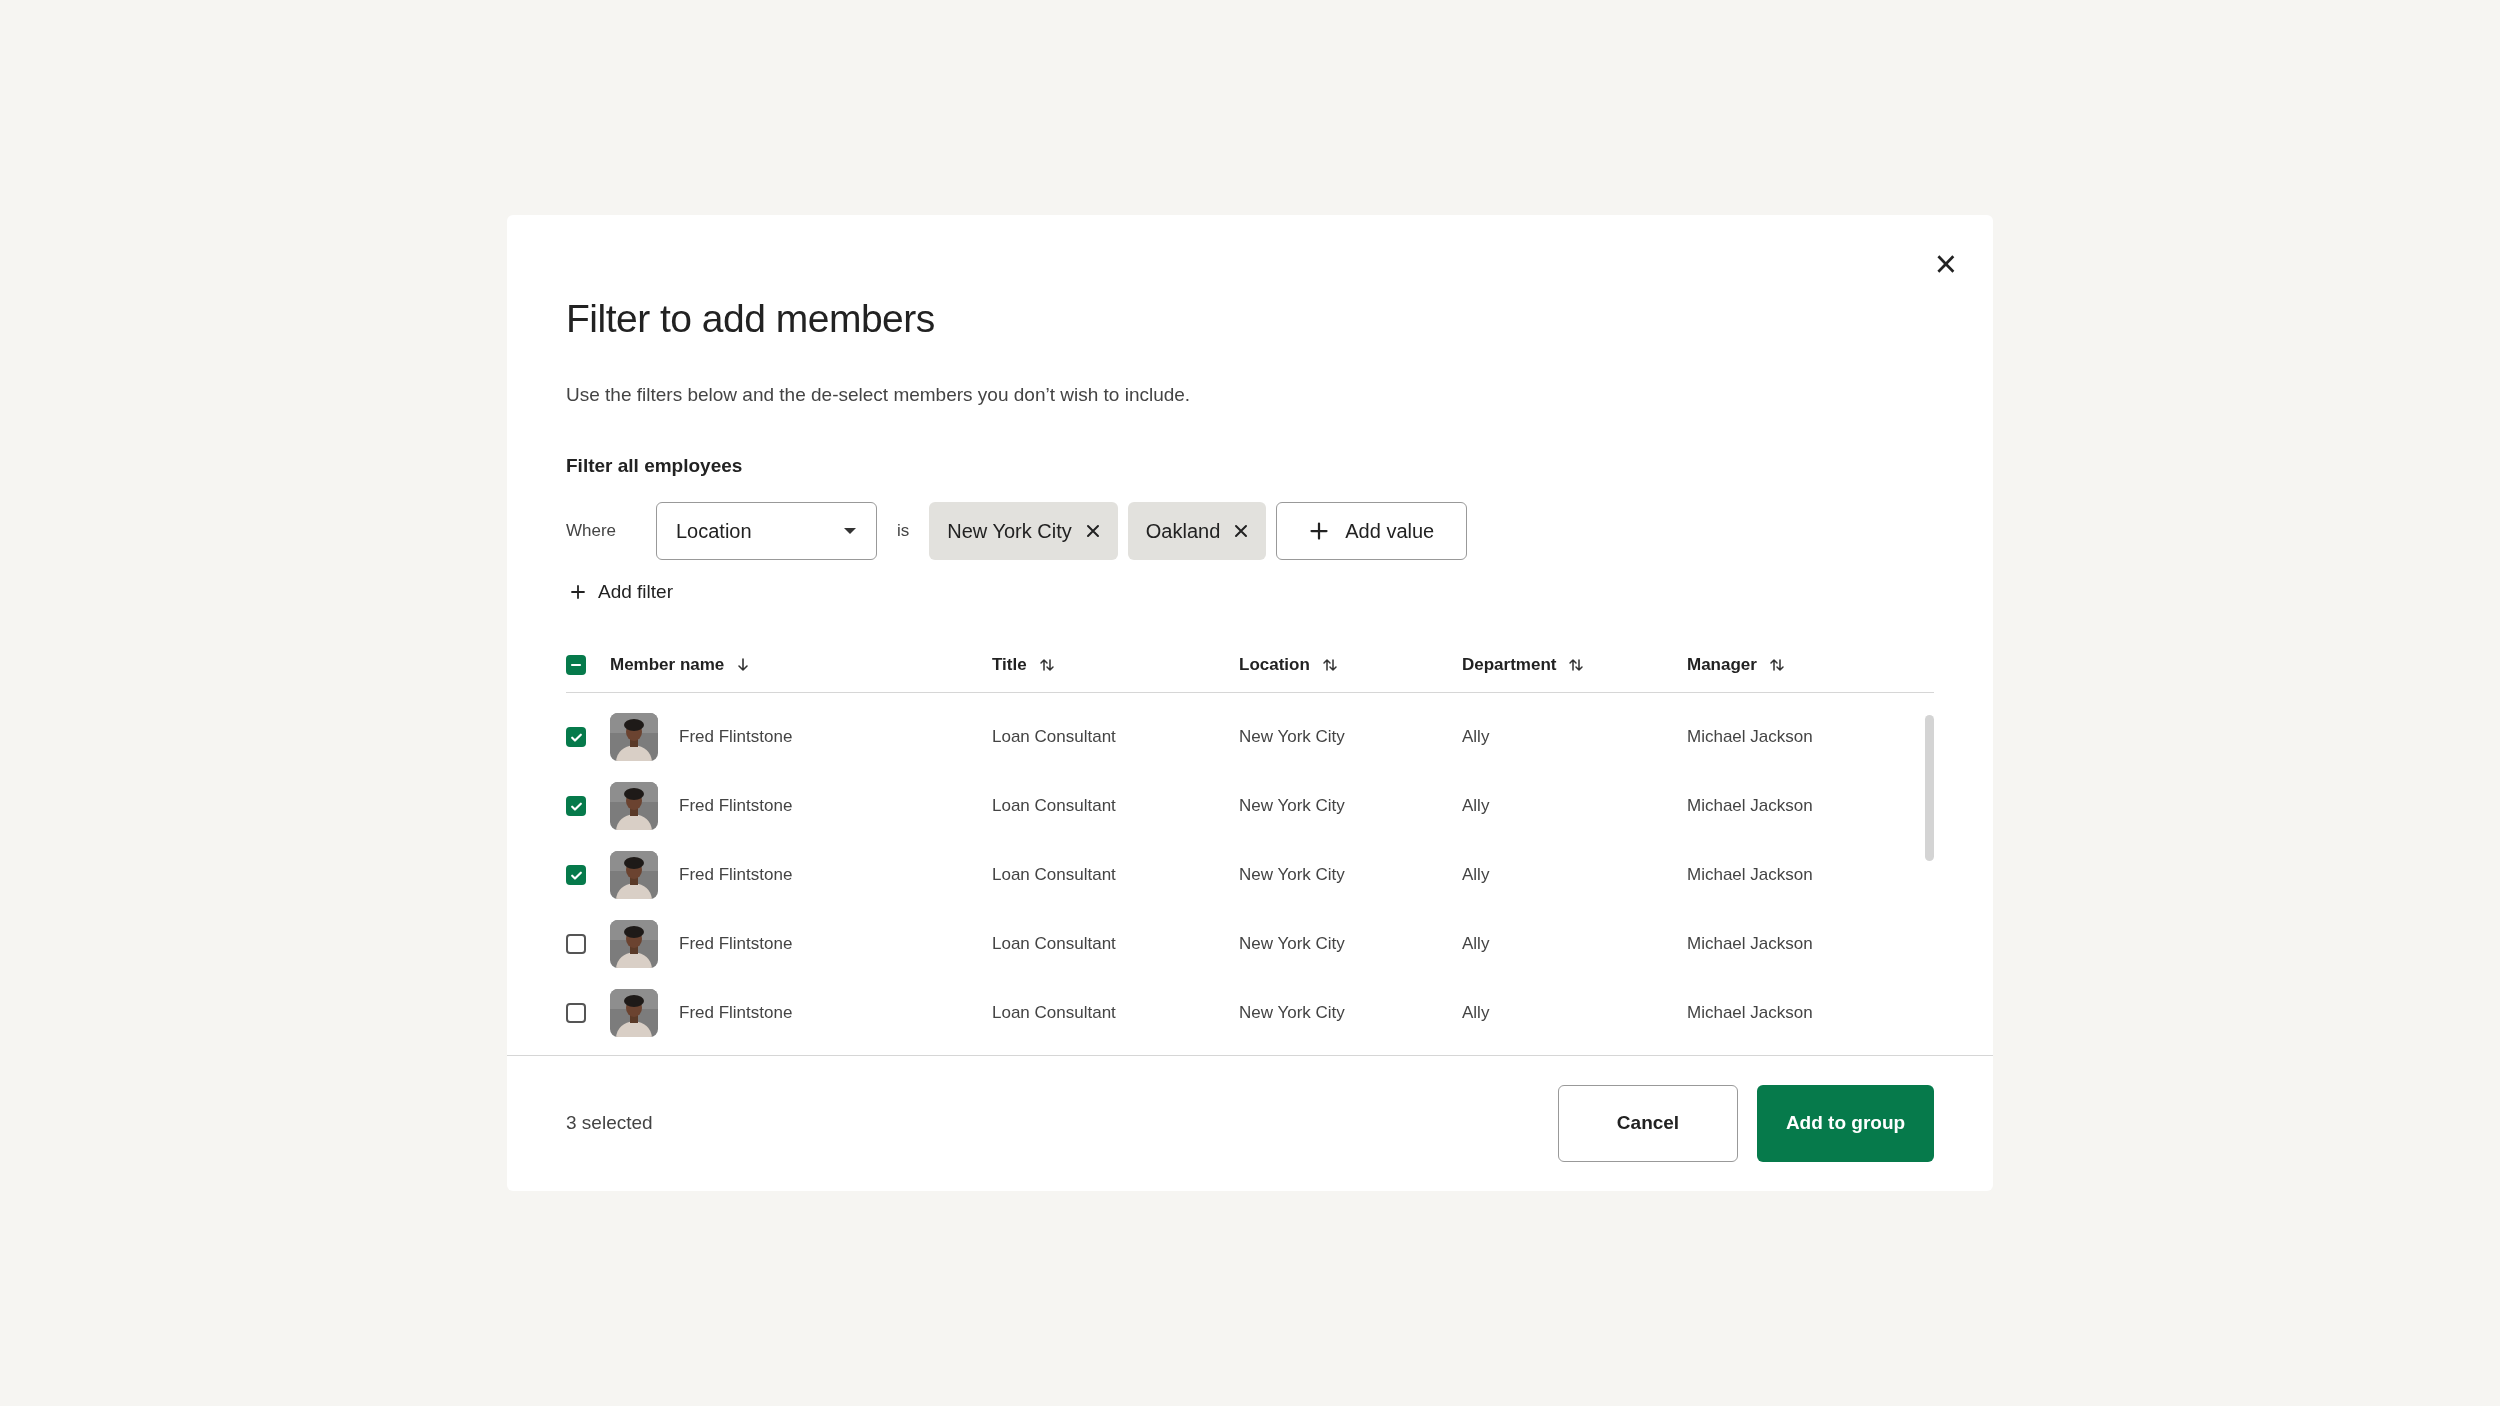  Describe the element at coordinates (1722, 665) in the screenshot. I see `column-header: Manager` at that location.